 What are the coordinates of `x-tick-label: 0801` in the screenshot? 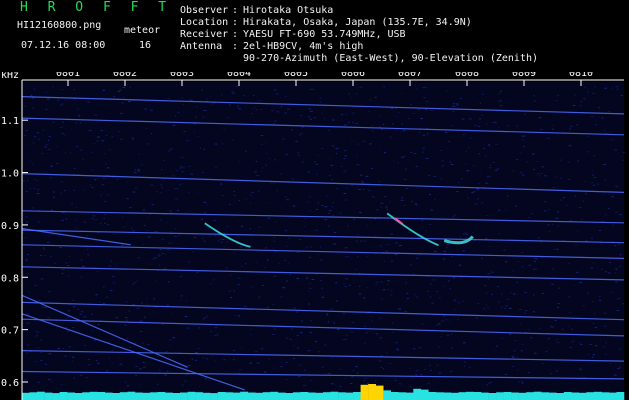 It's located at (68, 75).